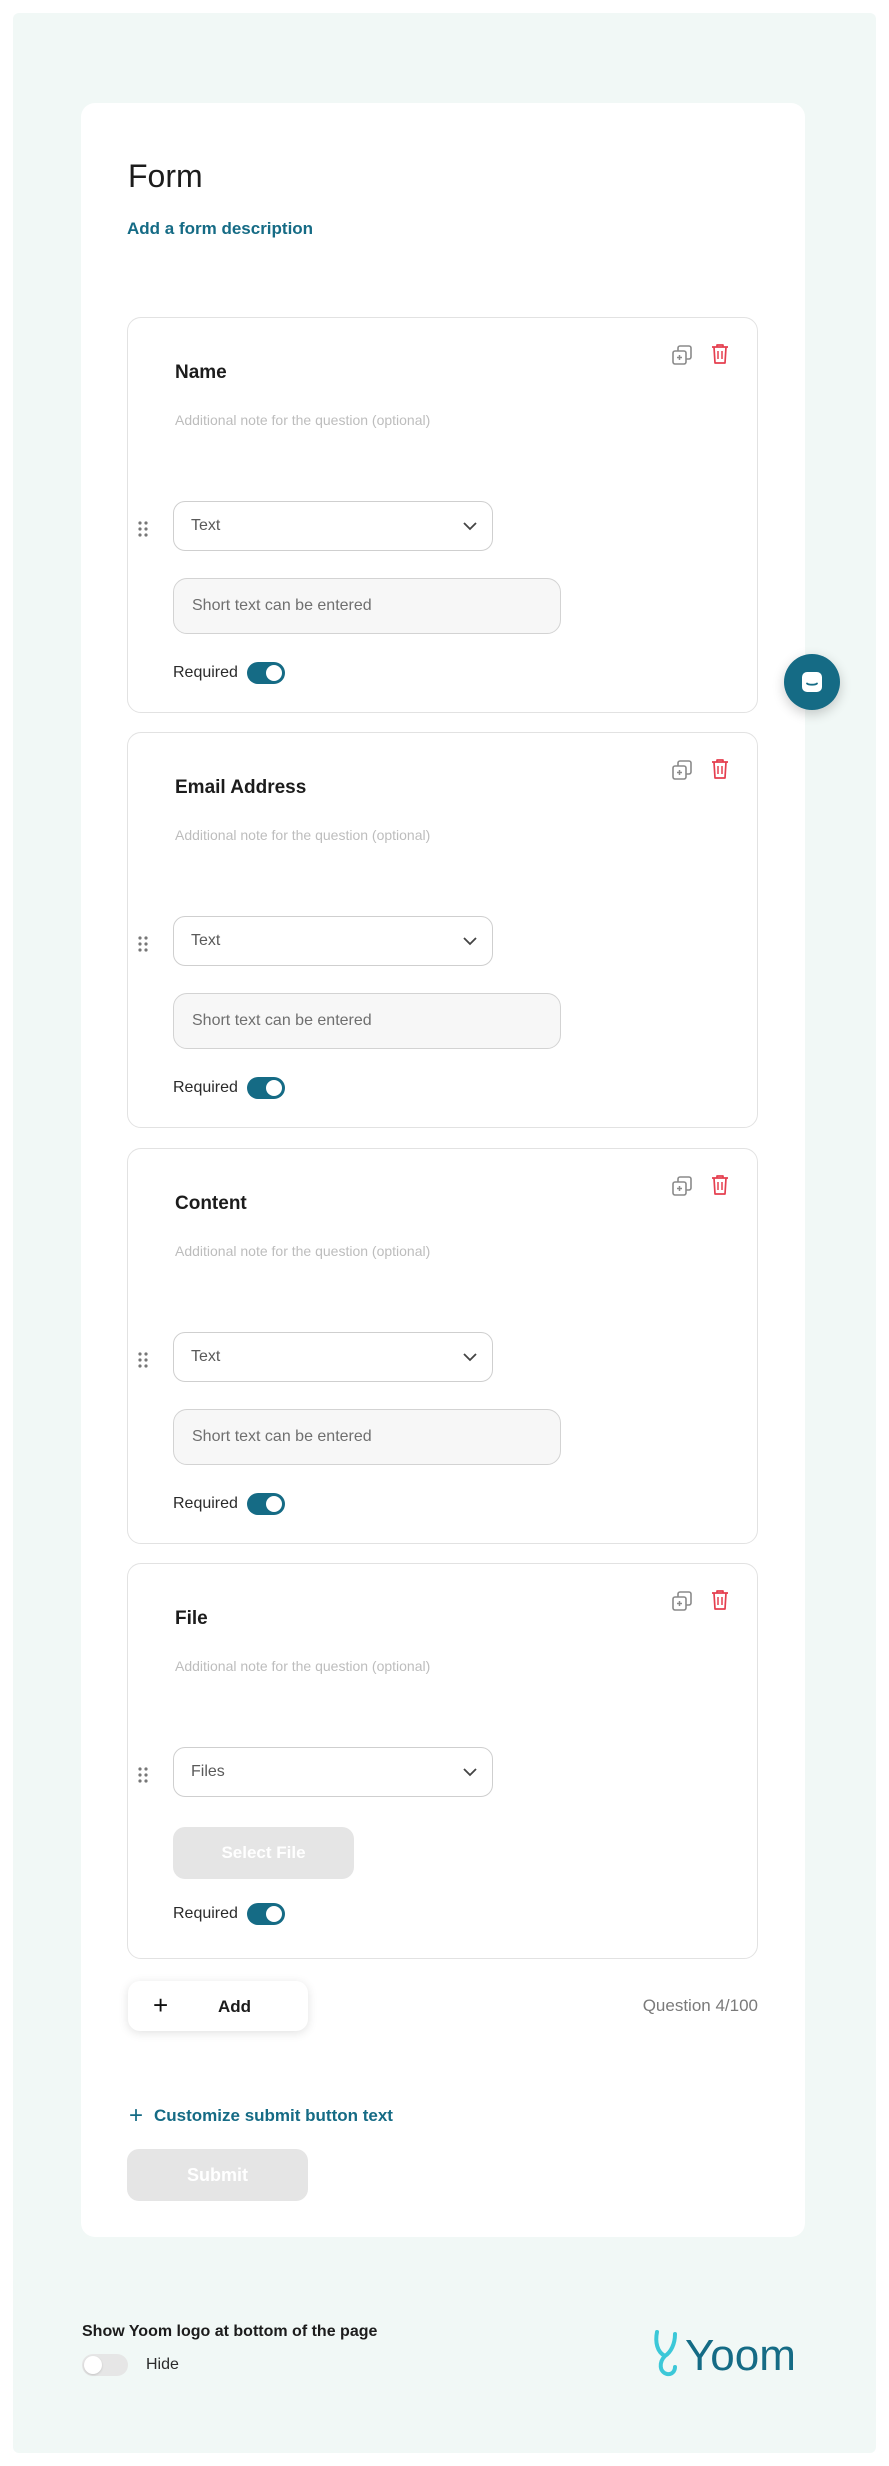 The width and height of the screenshot is (889, 2466). What do you see at coordinates (700, 2005) in the screenshot?
I see `question-count: Question 4/100` at bounding box center [700, 2005].